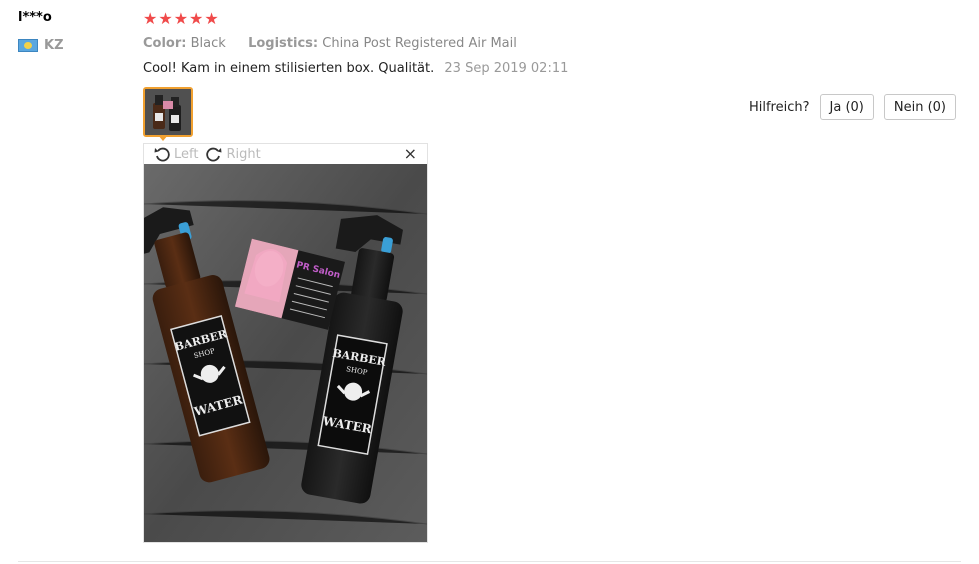 The image size is (979, 564). Describe the element at coordinates (243, 154) in the screenshot. I see `rotate-right-label: Right` at that location.